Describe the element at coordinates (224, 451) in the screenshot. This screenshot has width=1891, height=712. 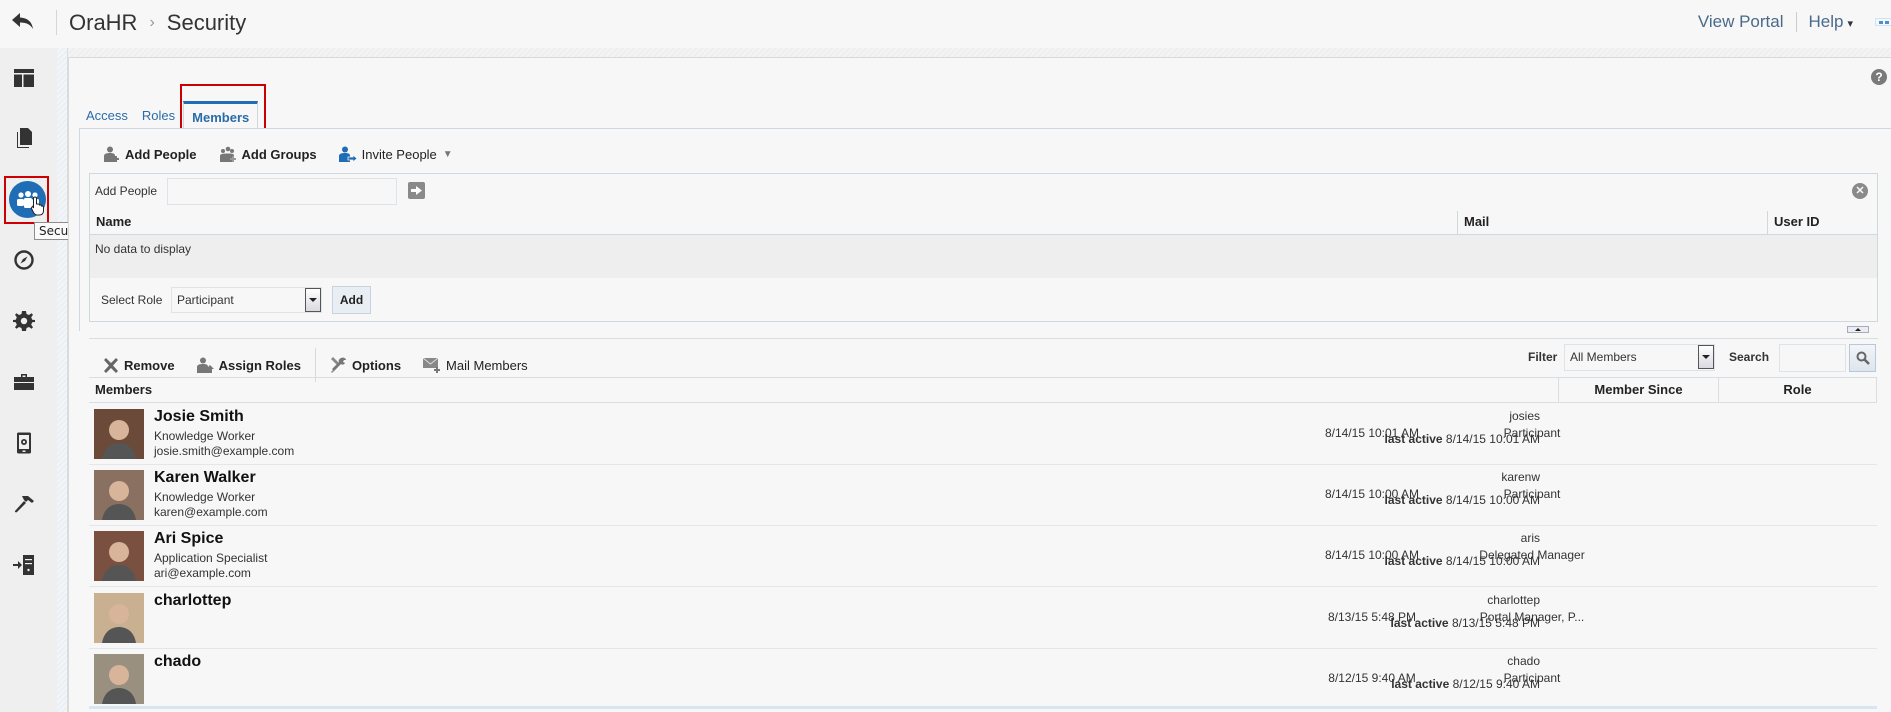
I see `member-email: josie.smith@example.com` at that location.